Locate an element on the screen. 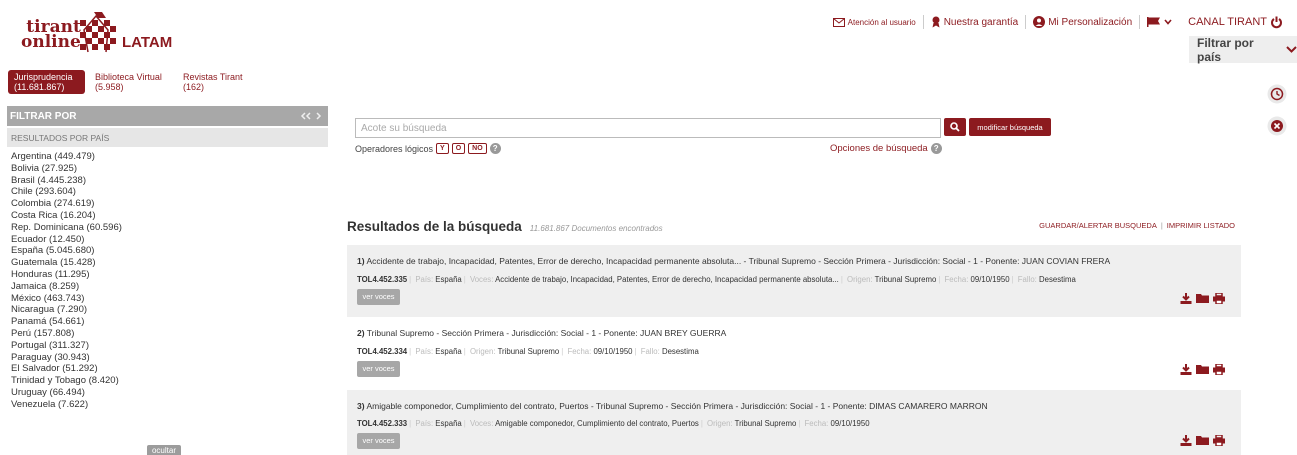 This screenshot has height=455, width=1297. logo-wordmark: tirant online is located at coordinates (51, 35).